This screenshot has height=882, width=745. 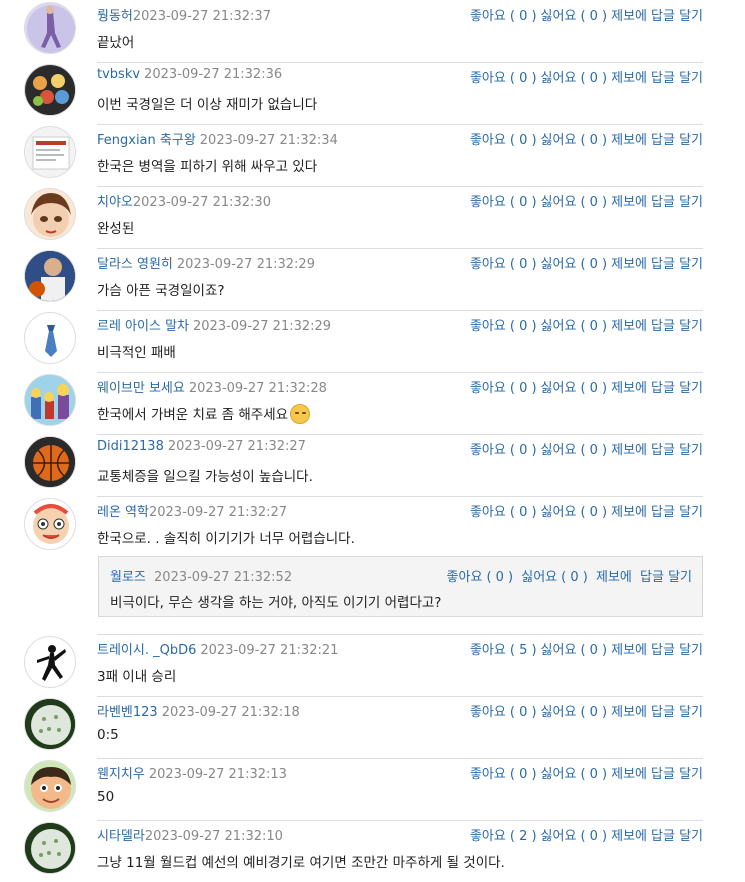 What do you see at coordinates (465, 577) in the screenshot?
I see `reply-like-button: 좋아요` at bounding box center [465, 577].